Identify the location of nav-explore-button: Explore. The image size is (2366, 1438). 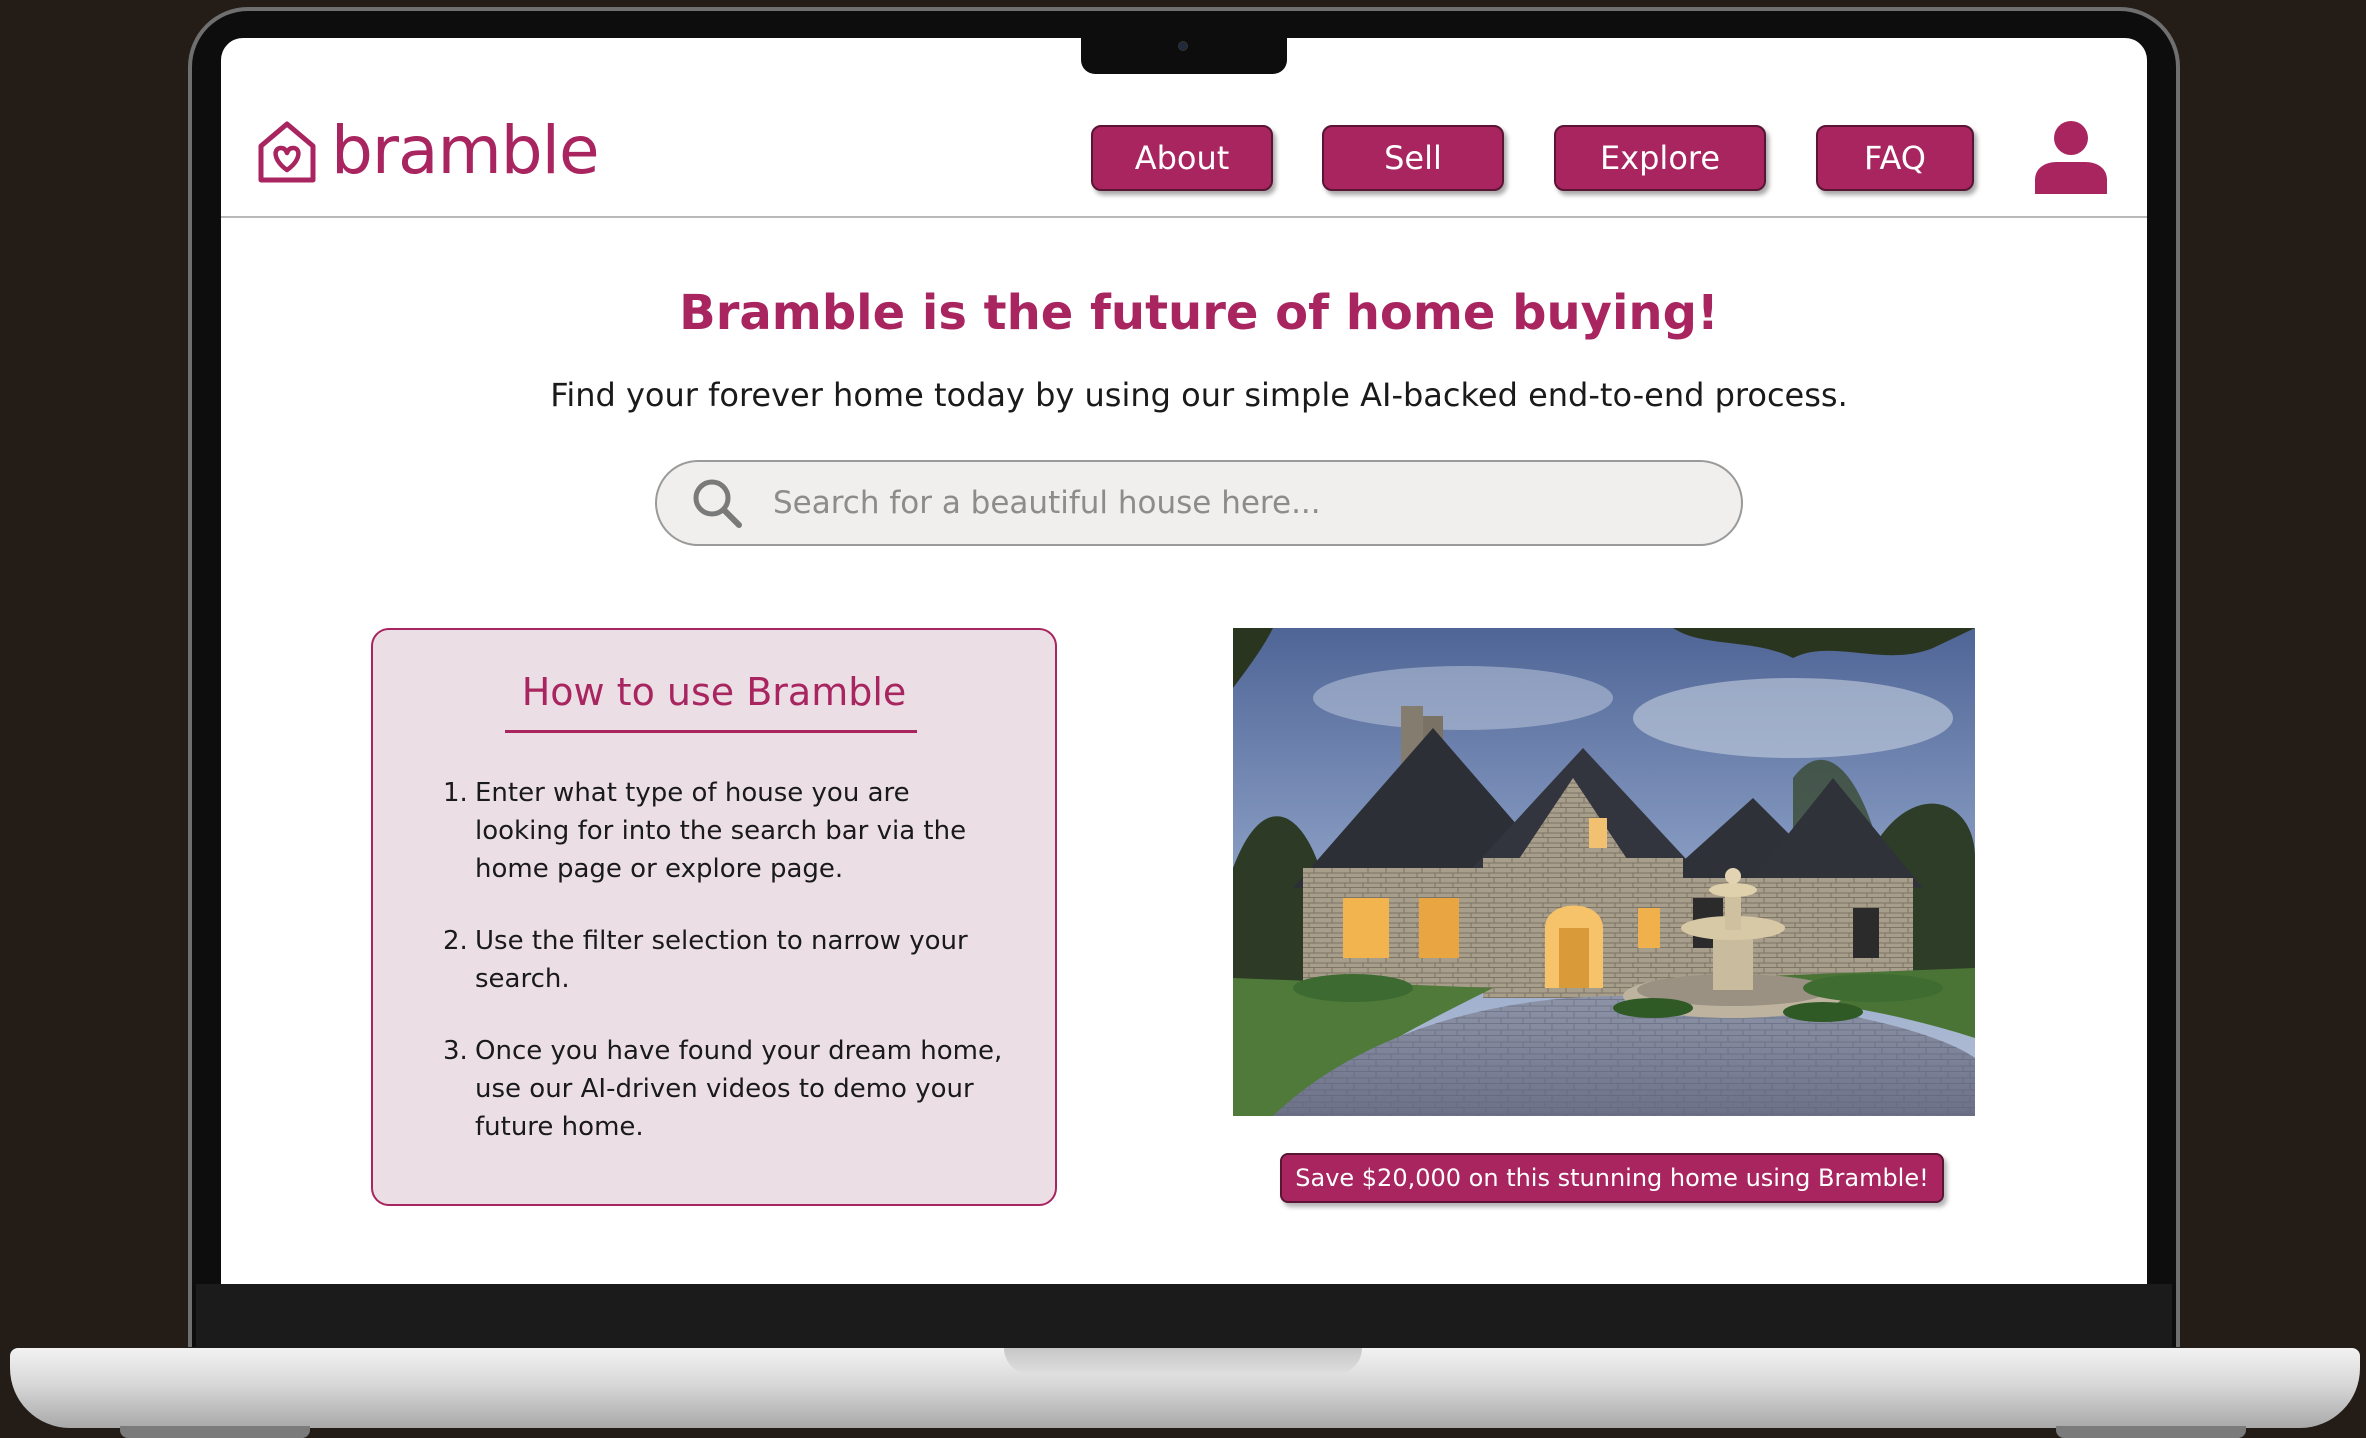
(1660, 158).